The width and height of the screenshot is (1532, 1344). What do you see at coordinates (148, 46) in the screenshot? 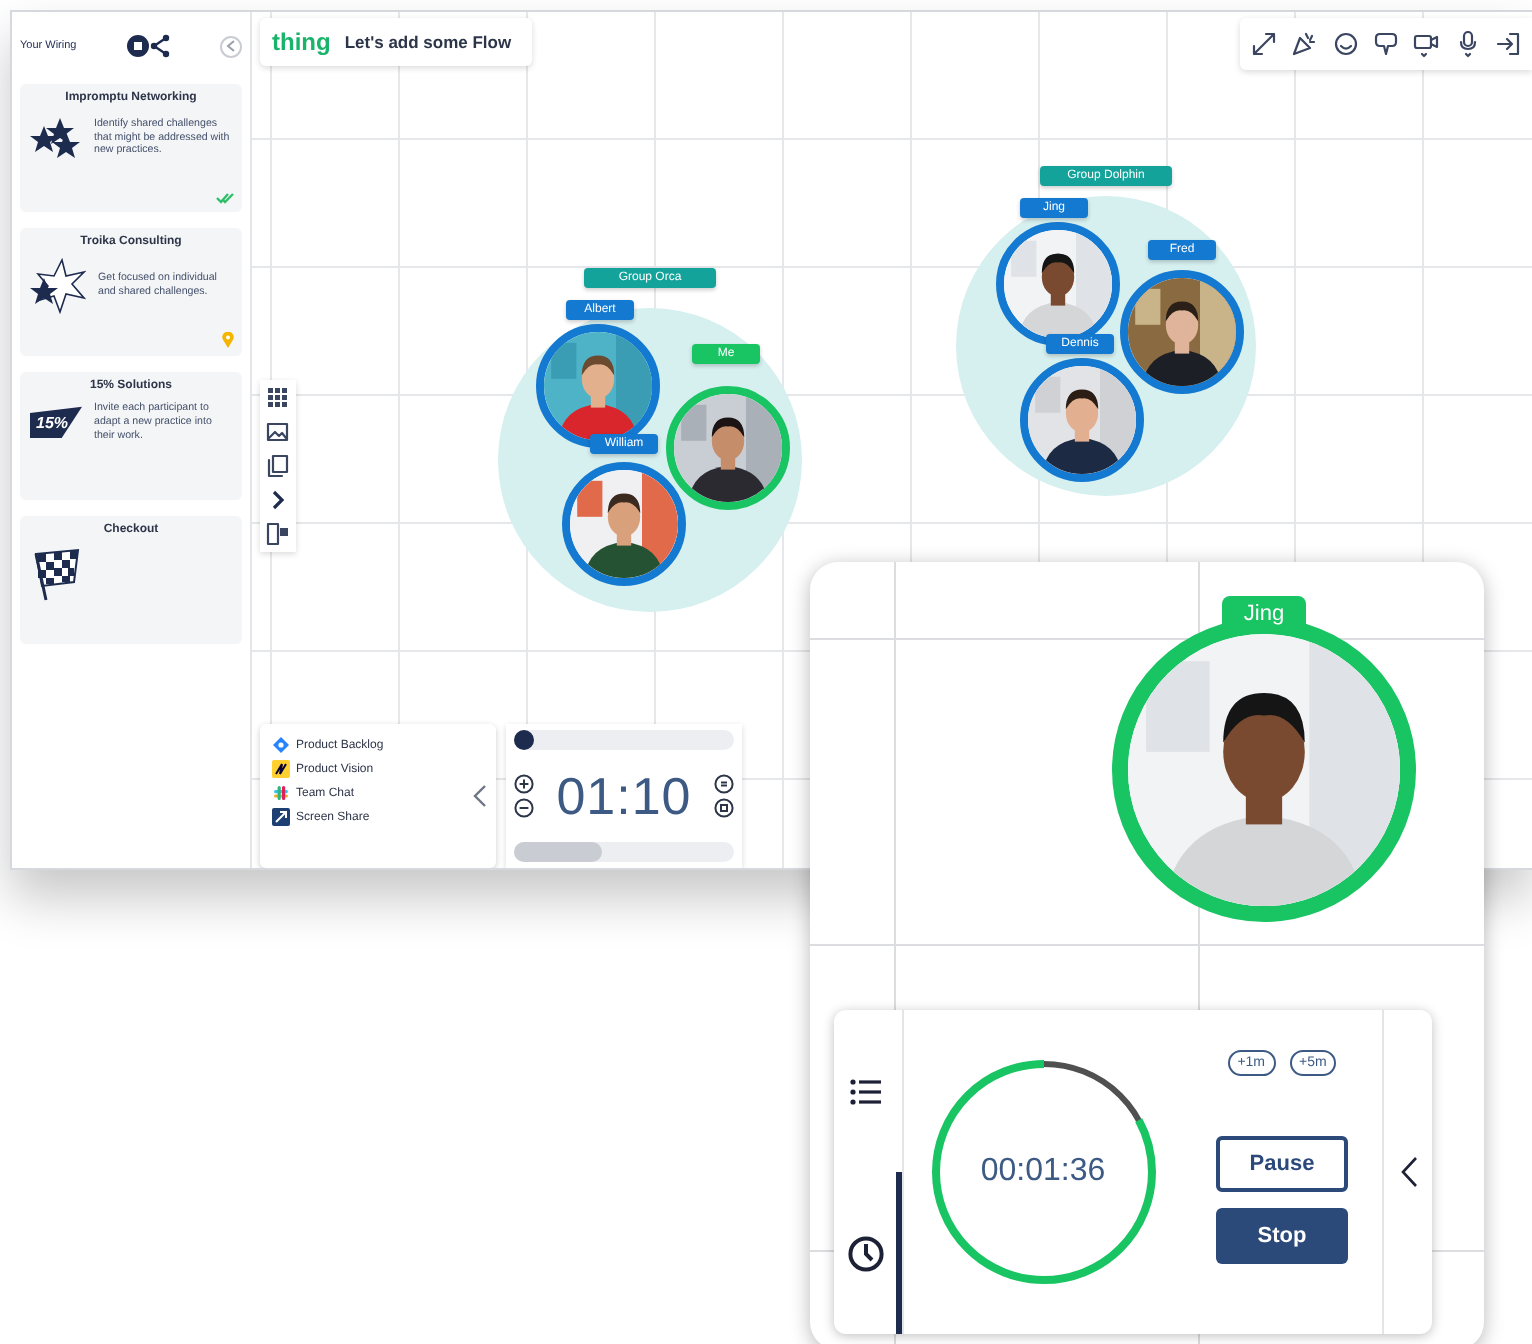
I see `share-icon` at bounding box center [148, 46].